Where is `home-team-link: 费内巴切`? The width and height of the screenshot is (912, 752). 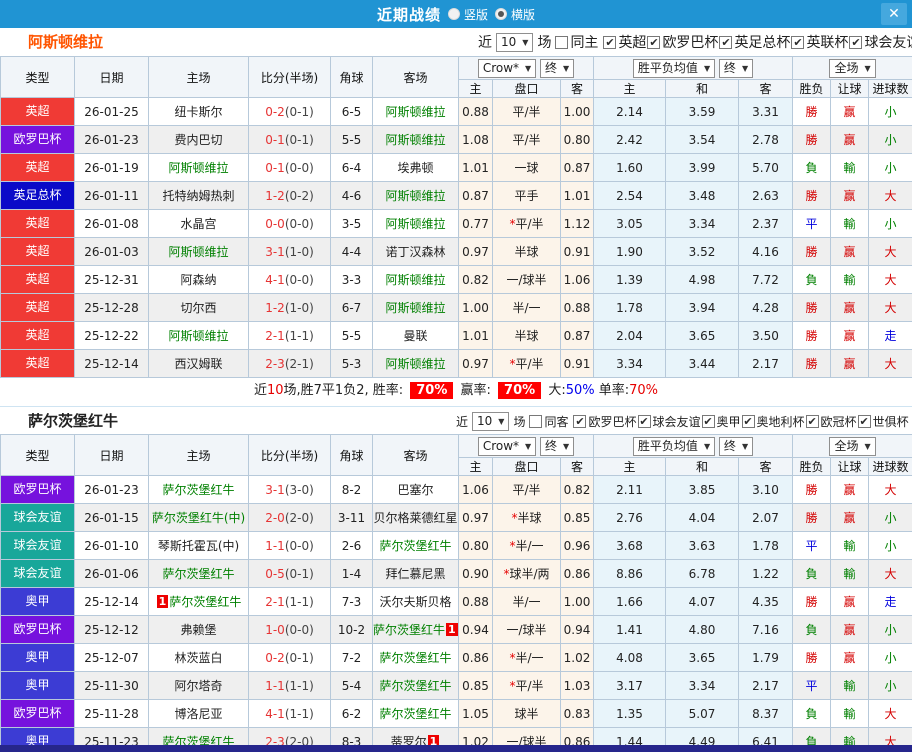
home-team-link: 费内巴切 is located at coordinates (198, 139).